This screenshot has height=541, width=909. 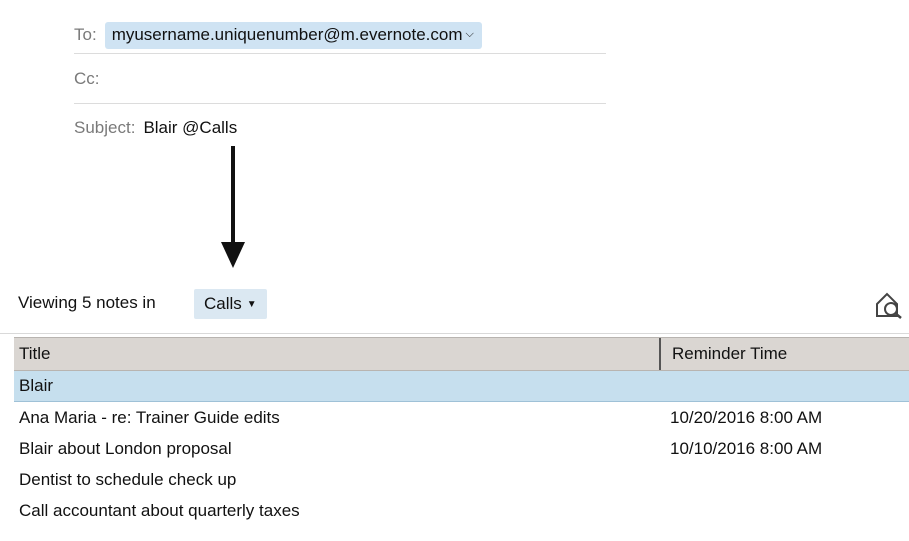 What do you see at coordinates (784, 354) in the screenshot?
I see `column-header-reminder-time: Reminder Time` at bounding box center [784, 354].